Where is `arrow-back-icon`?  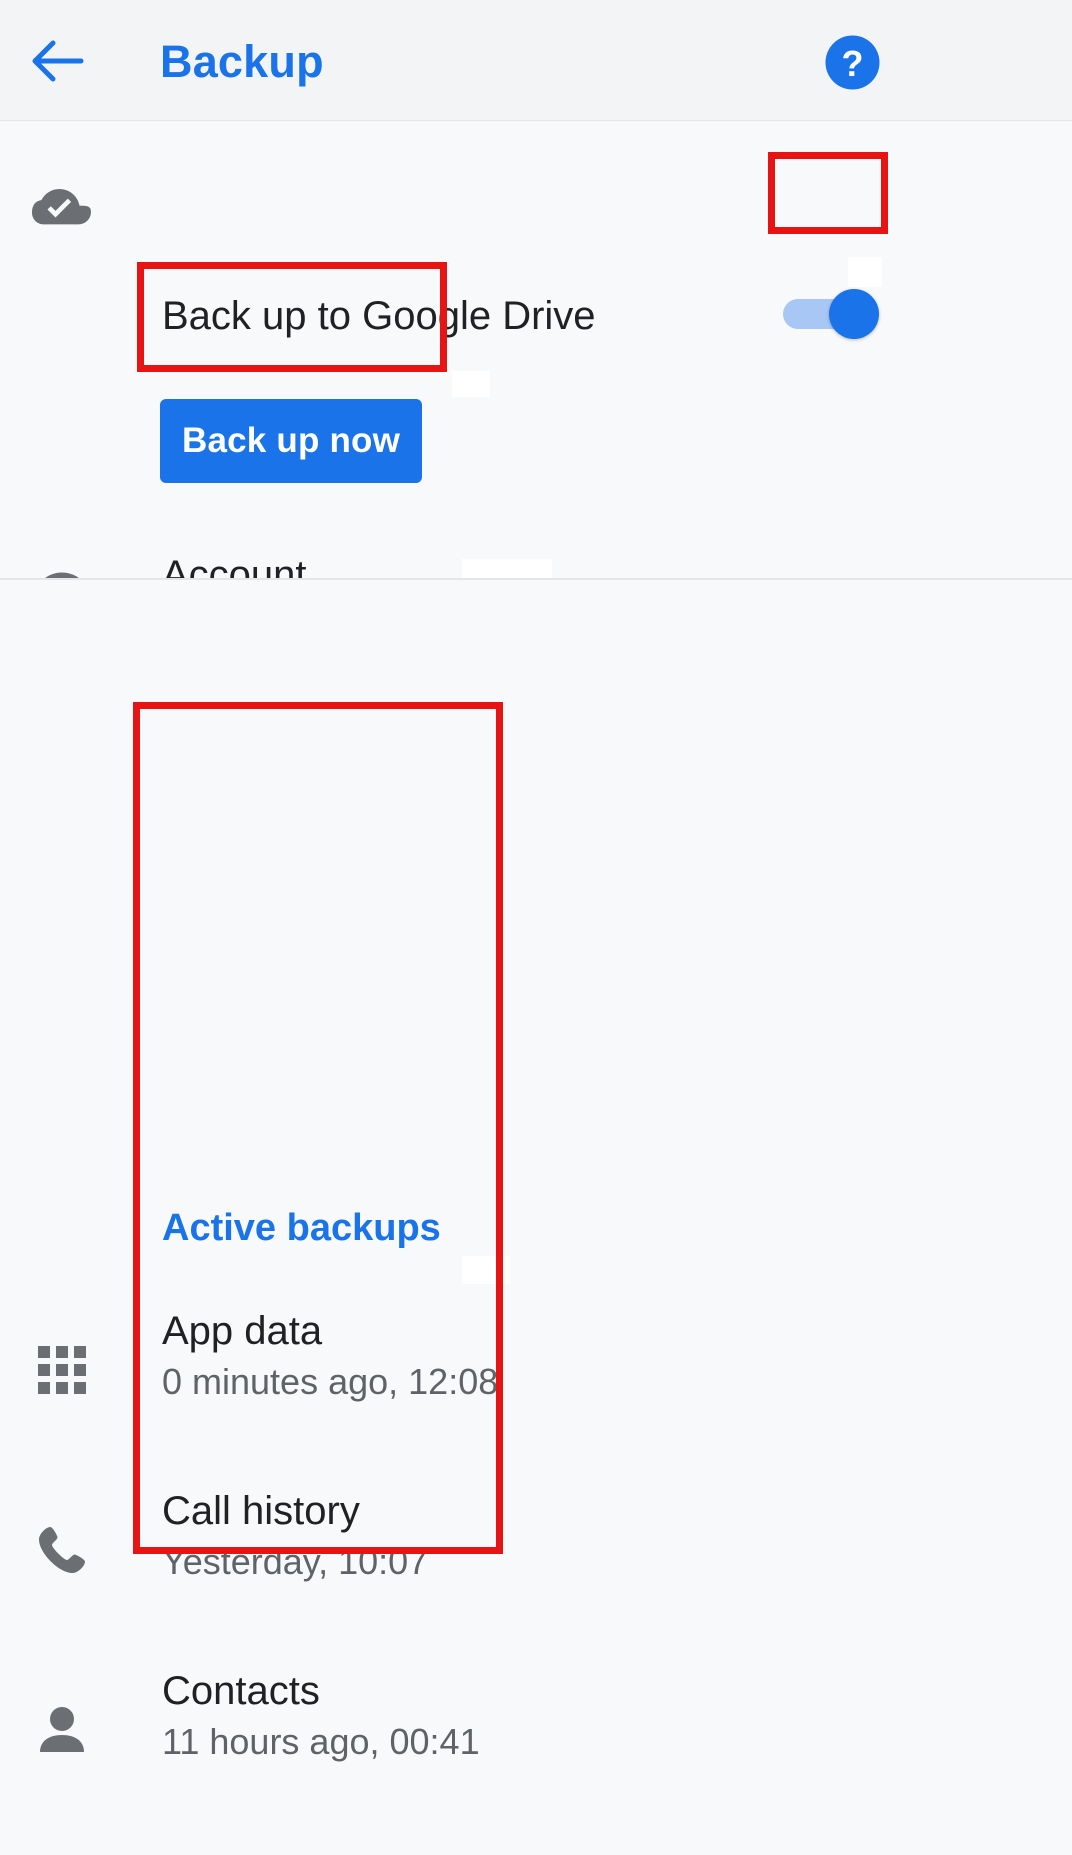
arrow-back-icon is located at coordinates (58, 61).